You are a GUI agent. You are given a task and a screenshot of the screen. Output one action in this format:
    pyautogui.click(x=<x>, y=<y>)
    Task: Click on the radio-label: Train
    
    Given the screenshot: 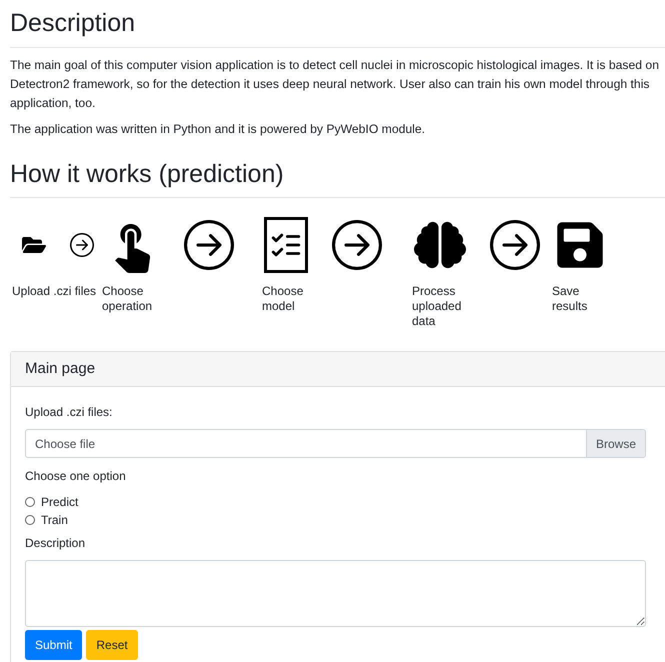 What is the action you would take?
    pyautogui.click(x=54, y=520)
    